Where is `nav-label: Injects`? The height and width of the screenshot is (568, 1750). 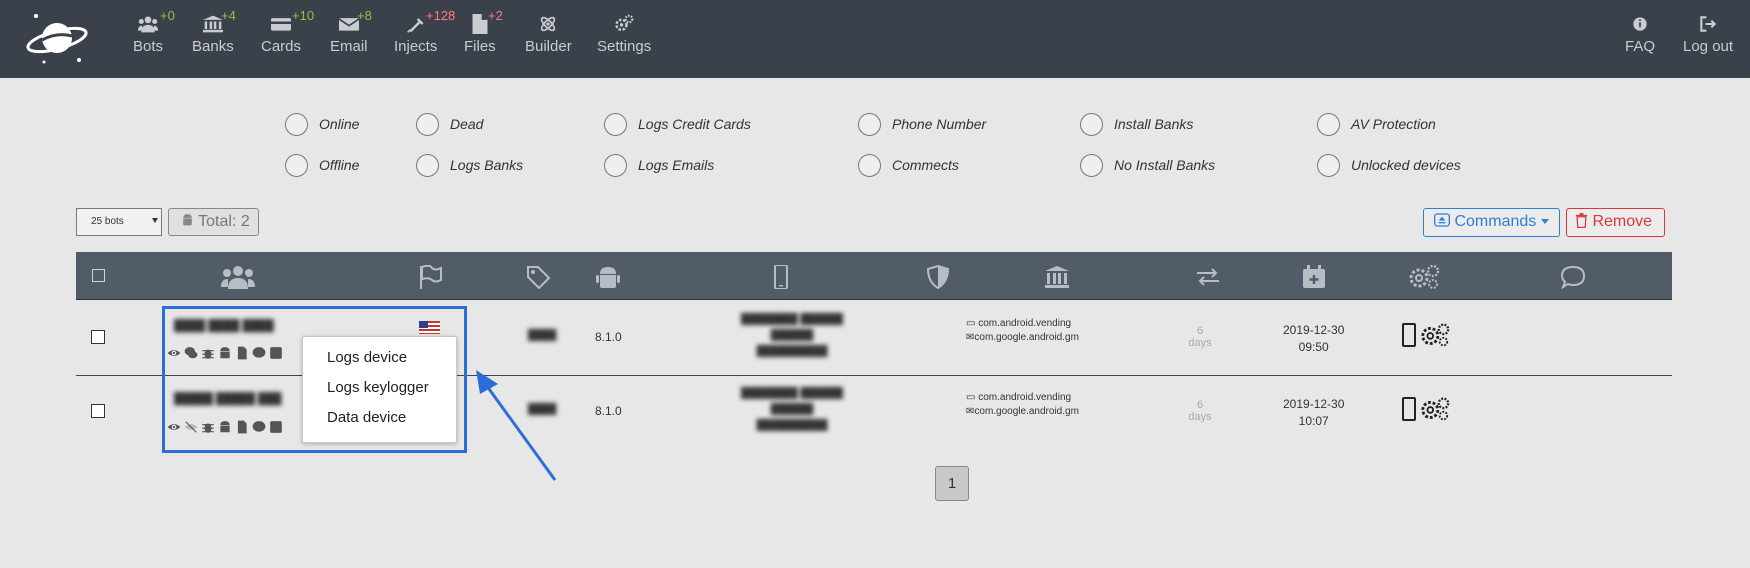
nav-label: Injects is located at coordinates (416, 46).